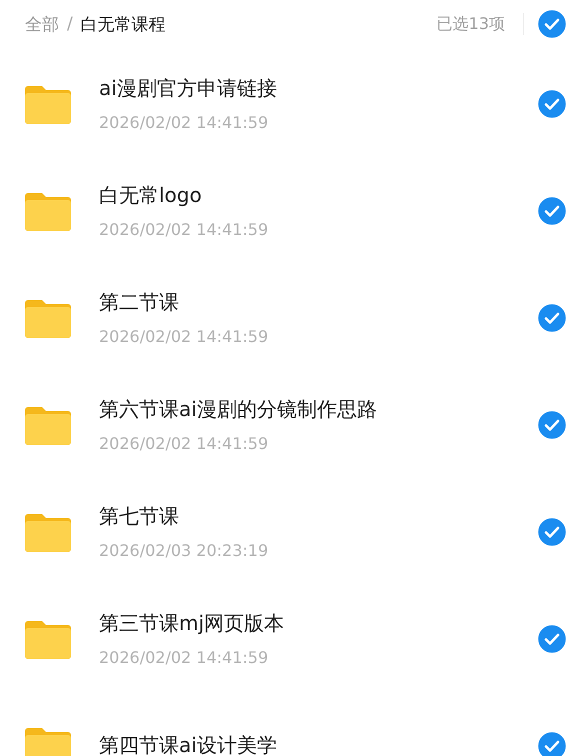 The height and width of the screenshot is (756, 573). Describe the element at coordinates (188, 88) in the screenshot. I see `file-name: ai漫剧官方申请链接` at that location.